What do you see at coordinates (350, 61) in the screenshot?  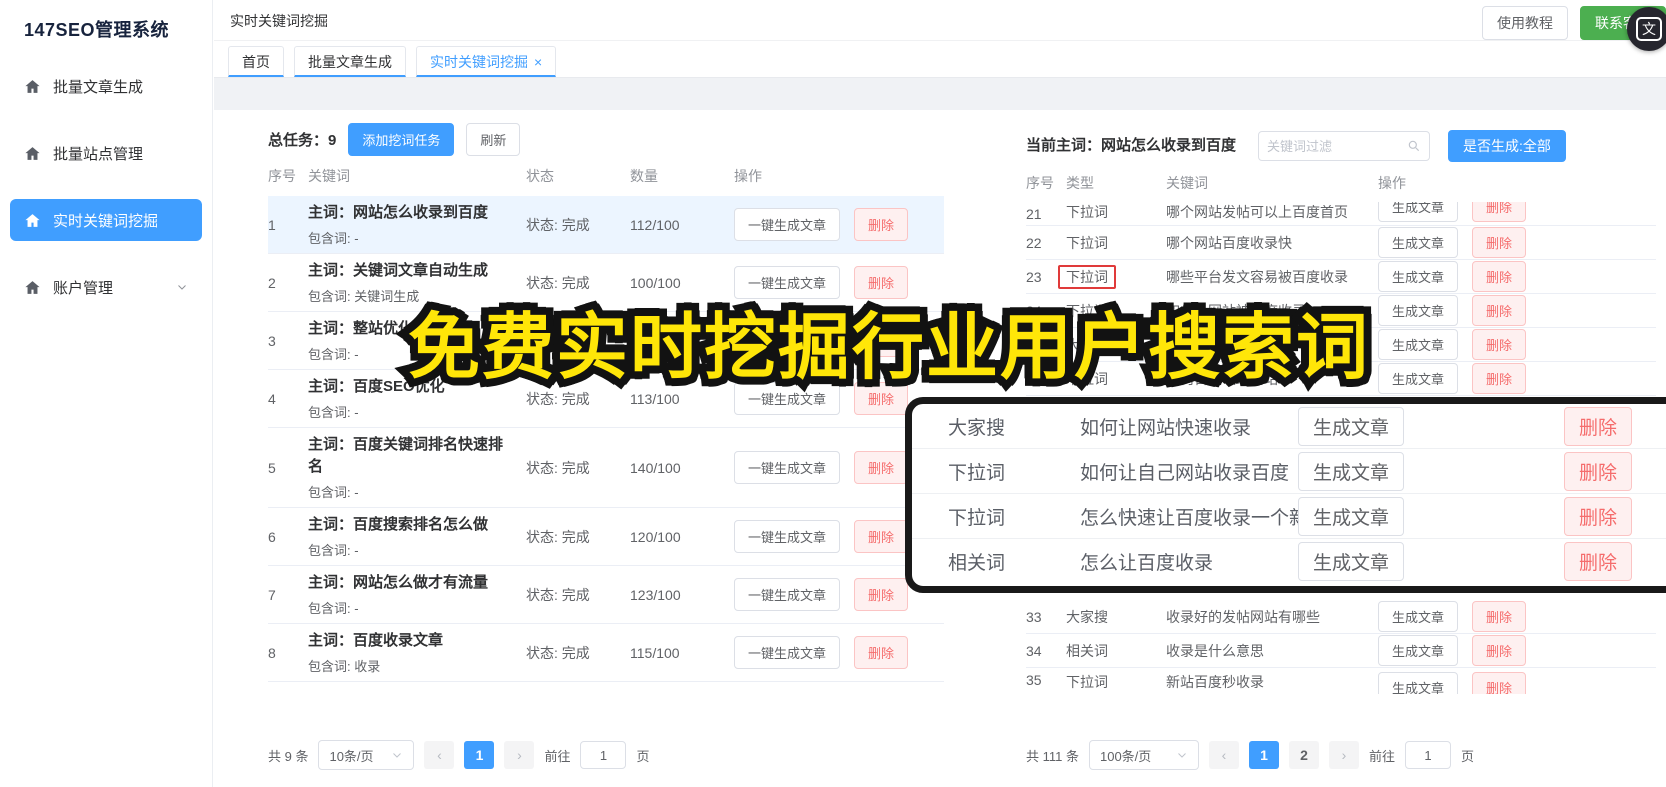 I see `tab-batch-article: 批量文章生成` at bounding box center [350, 61].